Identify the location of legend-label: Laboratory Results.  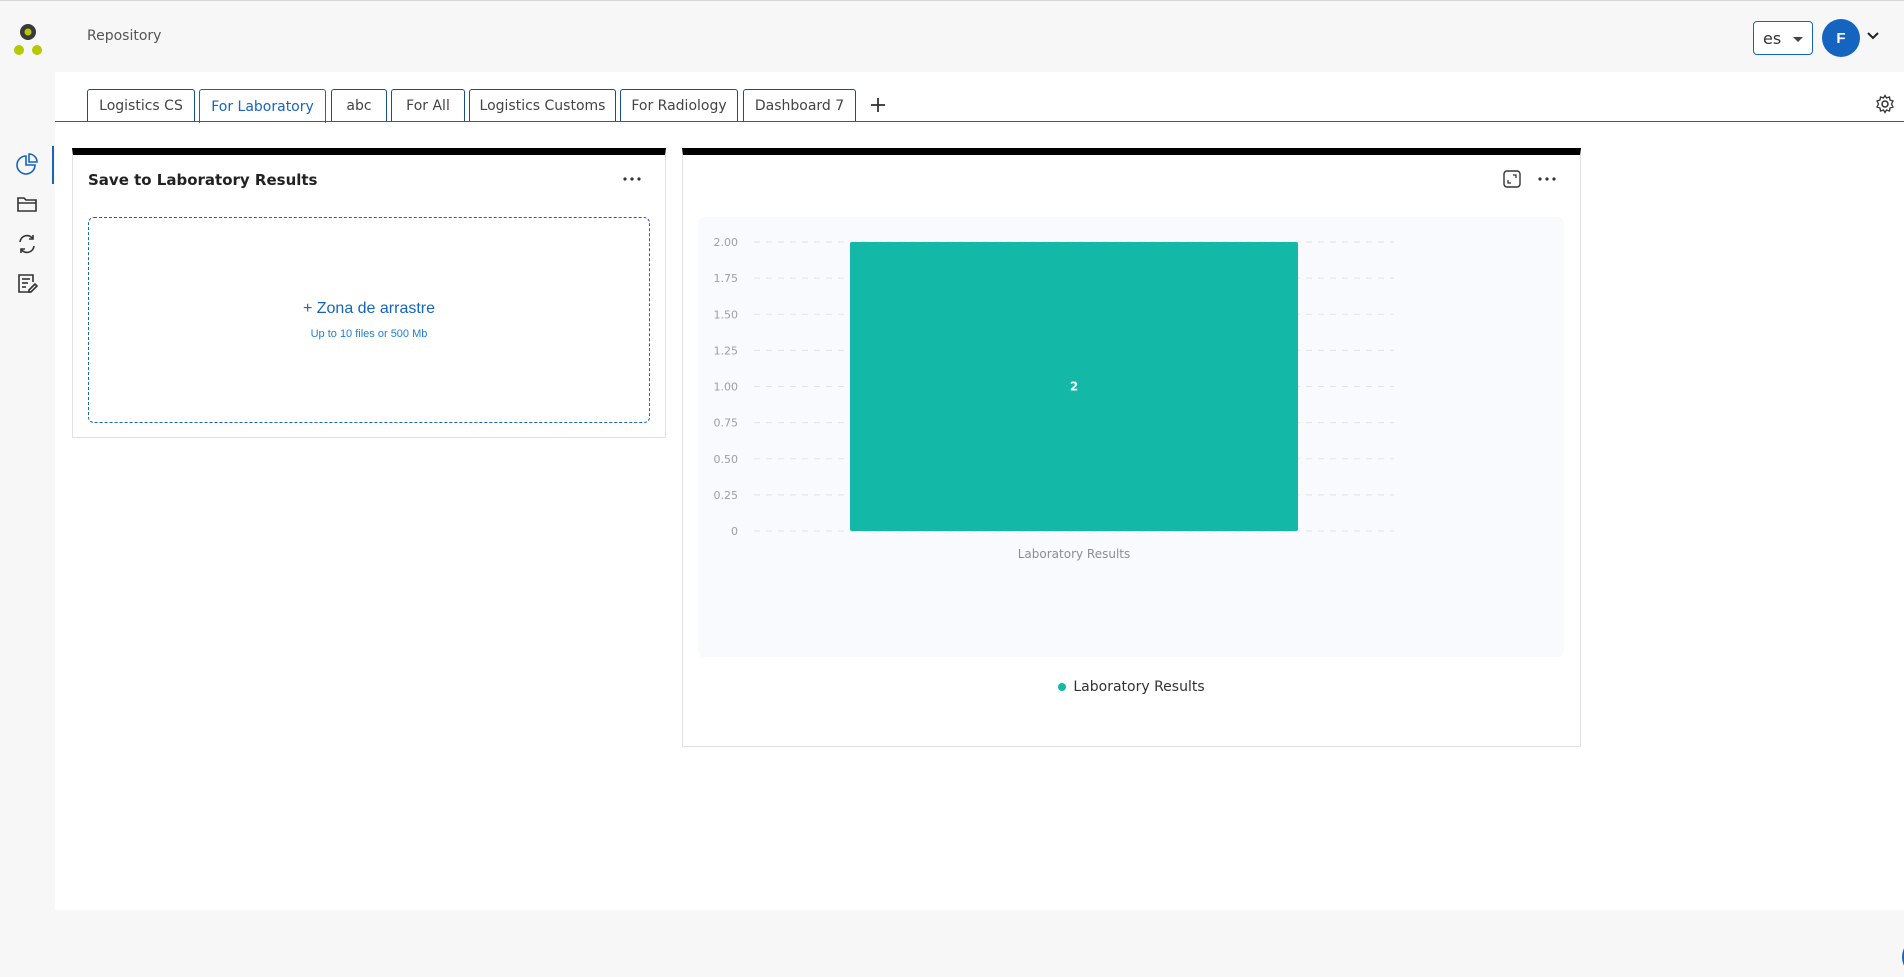
(1139, 687).